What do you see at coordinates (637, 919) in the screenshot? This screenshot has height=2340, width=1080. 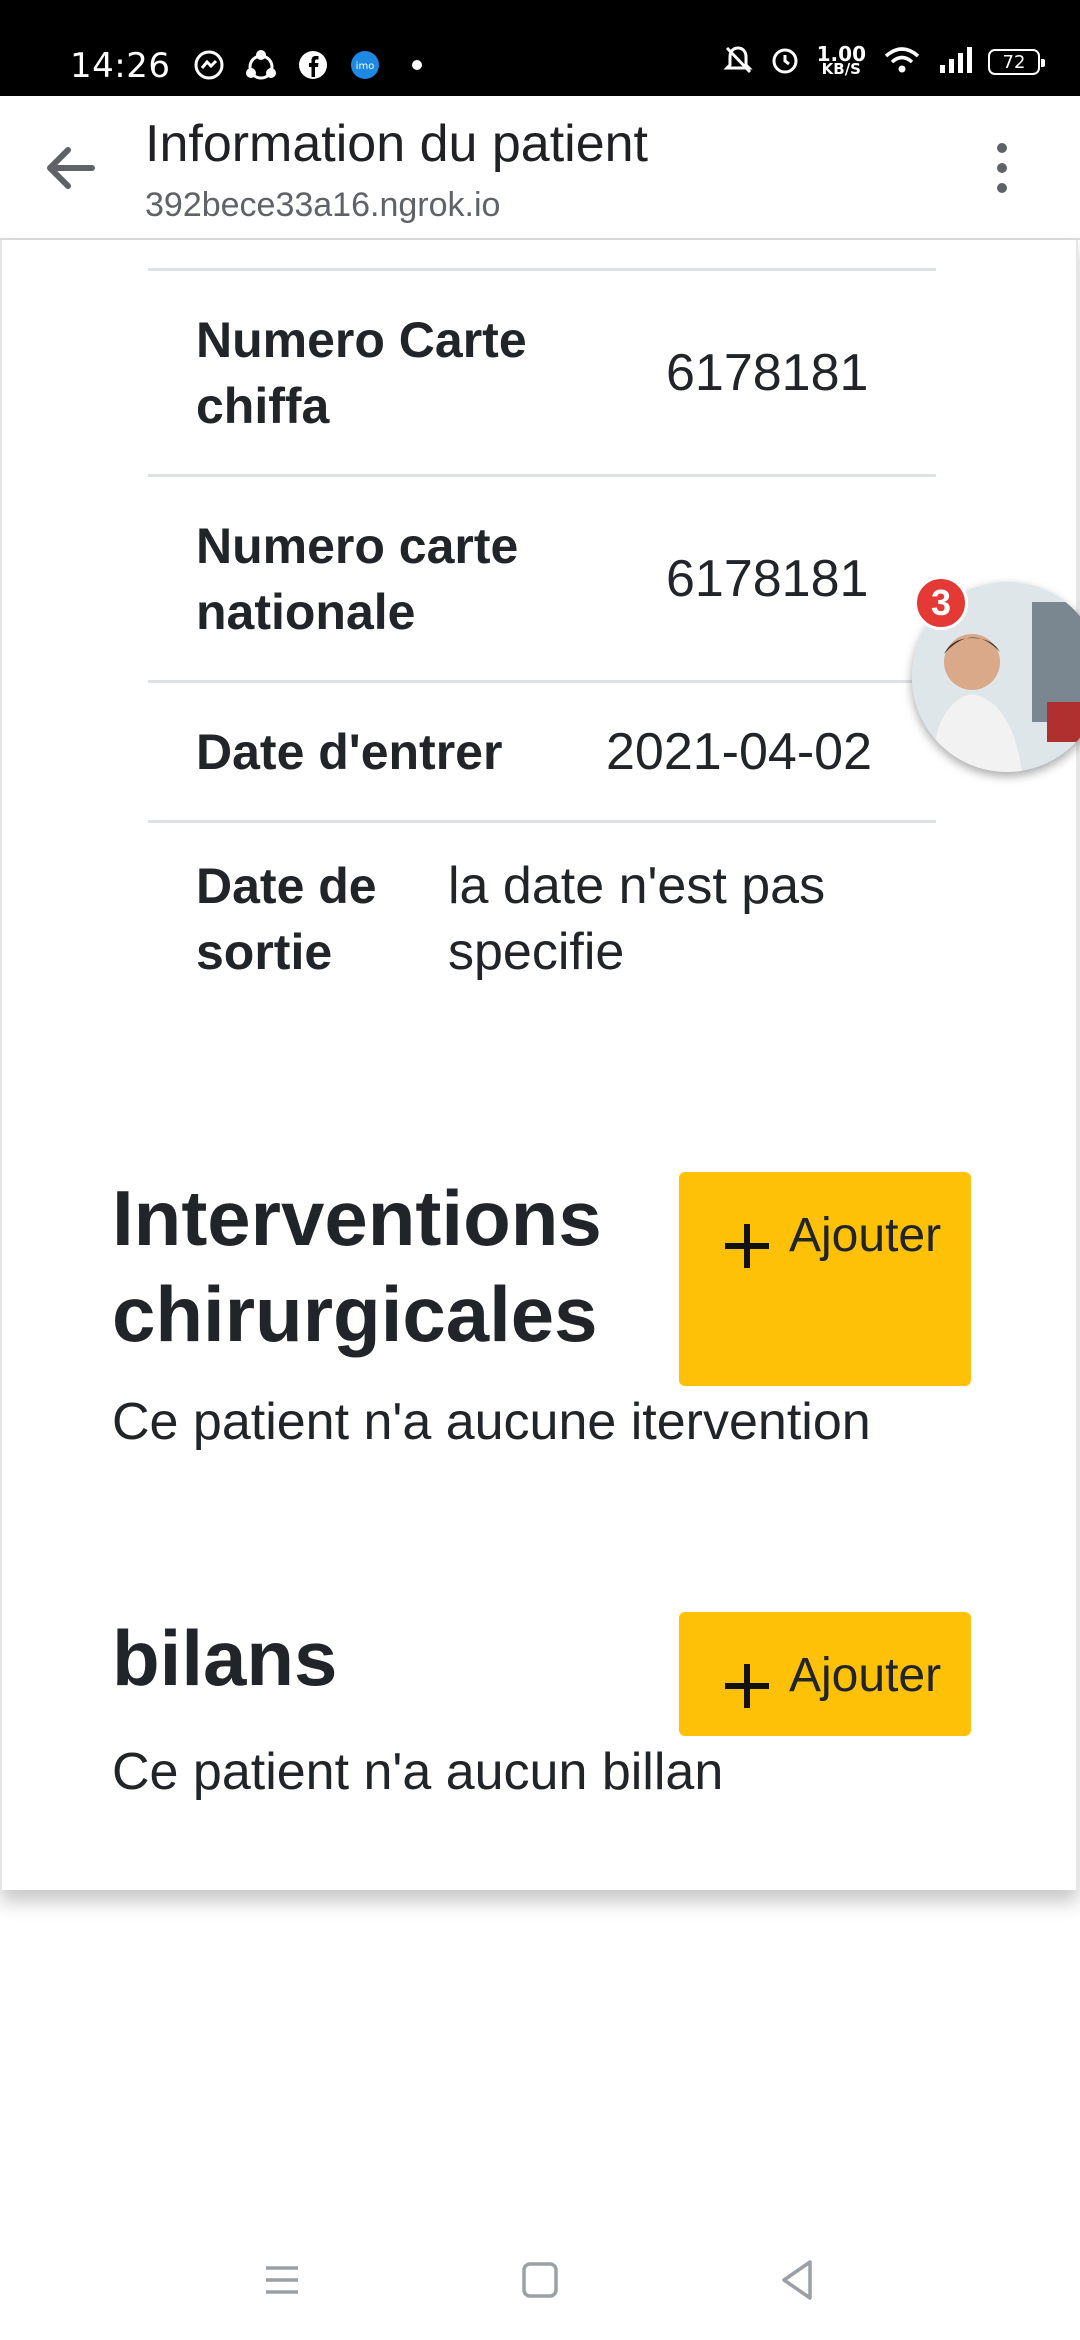 I see `row-value: la date n'est pas specifie` at bounding box center [637, 919].